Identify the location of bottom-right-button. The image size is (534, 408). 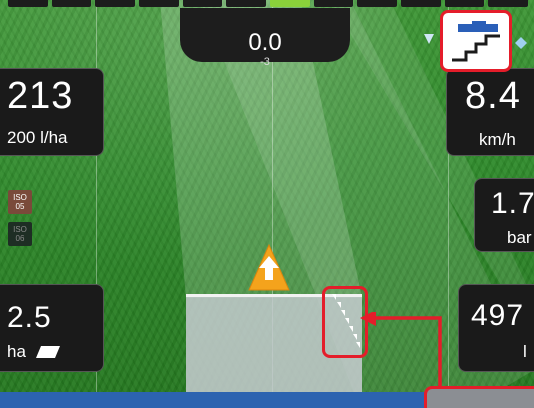
(479, 397).